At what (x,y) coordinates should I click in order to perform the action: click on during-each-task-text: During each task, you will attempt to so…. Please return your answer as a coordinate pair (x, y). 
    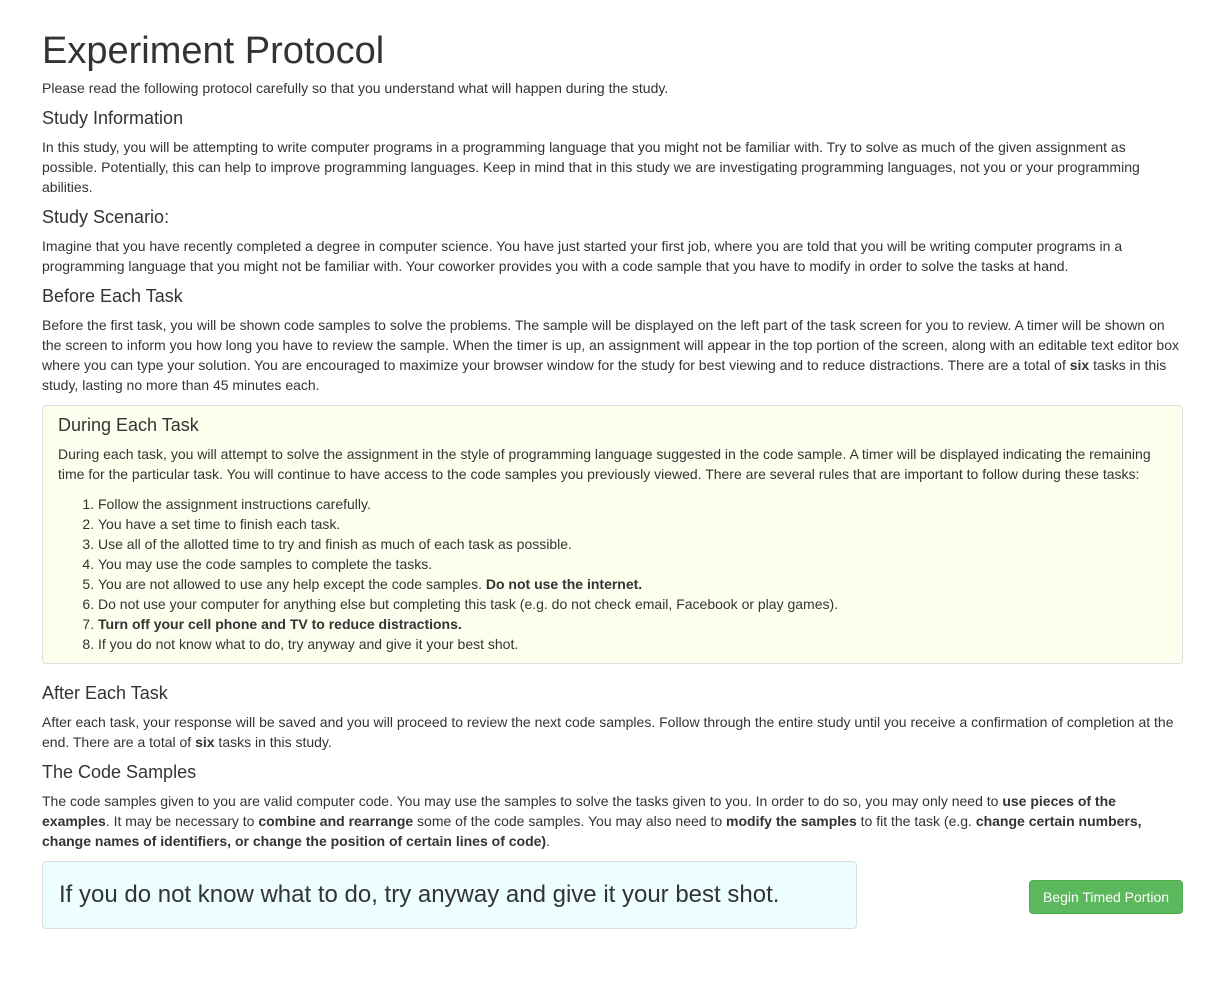
    Looking at the image, I should click on (604, 464).